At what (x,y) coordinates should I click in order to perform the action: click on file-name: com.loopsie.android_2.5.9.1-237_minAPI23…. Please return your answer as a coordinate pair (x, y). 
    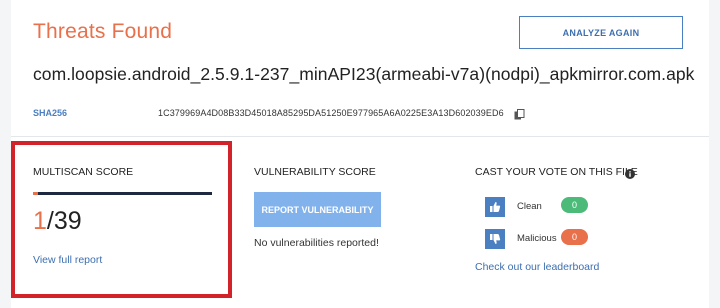
    Looking at the image, I should click on (364, 74).